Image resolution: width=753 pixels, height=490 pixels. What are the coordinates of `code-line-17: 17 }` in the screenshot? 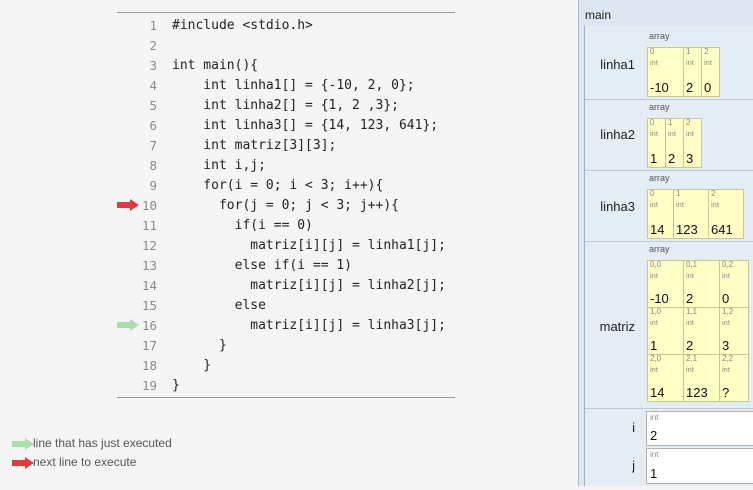 It's located at (286, 346).